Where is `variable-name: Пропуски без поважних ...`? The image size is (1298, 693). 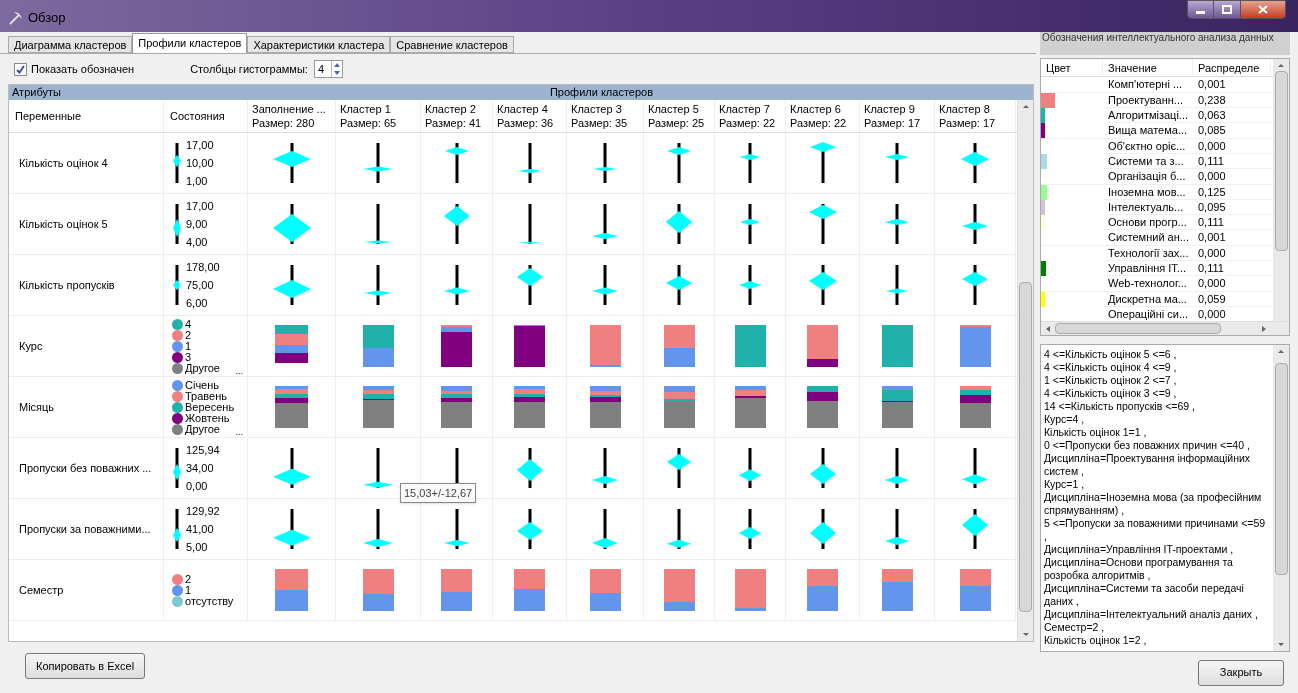
variable-name: Пропуски без поважних ... is located at coordinates (85, 468).